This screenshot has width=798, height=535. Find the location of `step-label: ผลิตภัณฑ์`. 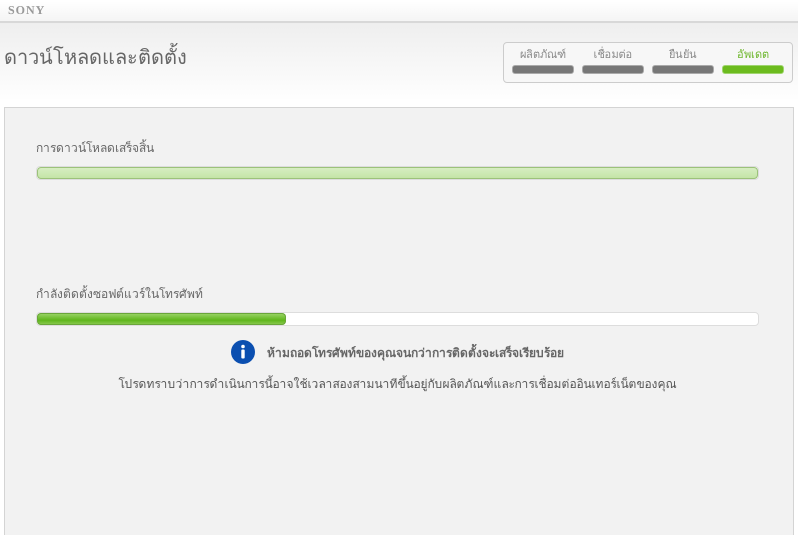

step-label: ผลิตภัณฑ์ is located at coordinates (543, 54).